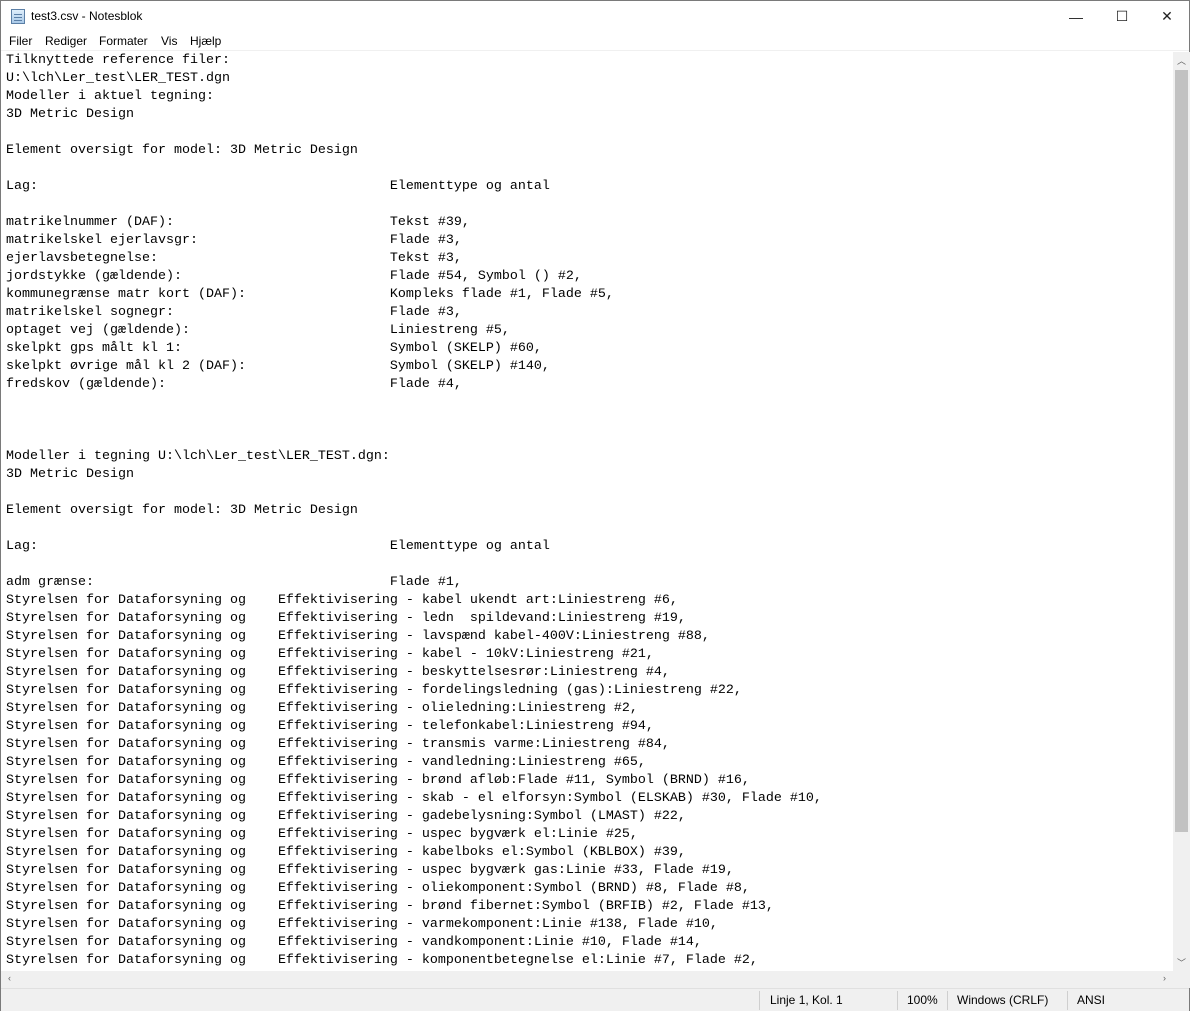 This screenshot has width=1190, height=1011. What do you see at coordinates (587, 979) in the screenshot?
I see `horizontal-scrollbar: ‹ ›` at bounding box center [587, 979].